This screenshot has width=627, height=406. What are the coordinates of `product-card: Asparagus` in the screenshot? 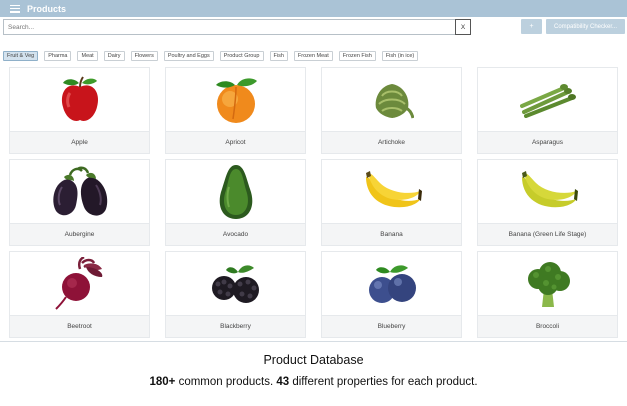 It's located at (547, 110).